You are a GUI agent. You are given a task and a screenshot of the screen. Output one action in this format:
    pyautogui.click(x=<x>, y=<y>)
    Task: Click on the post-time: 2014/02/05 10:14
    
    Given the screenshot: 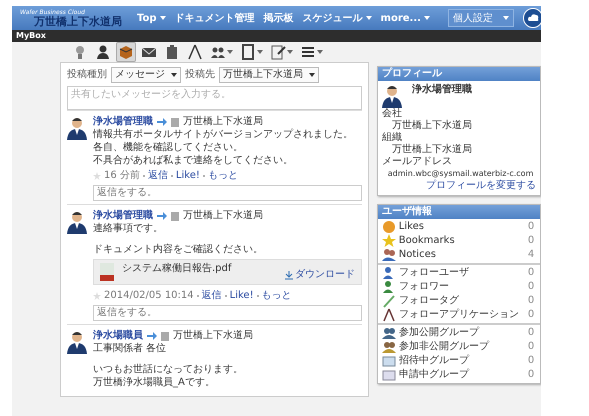 What is the action you would take?
    pyautogui.click(x=149, y=296)
    